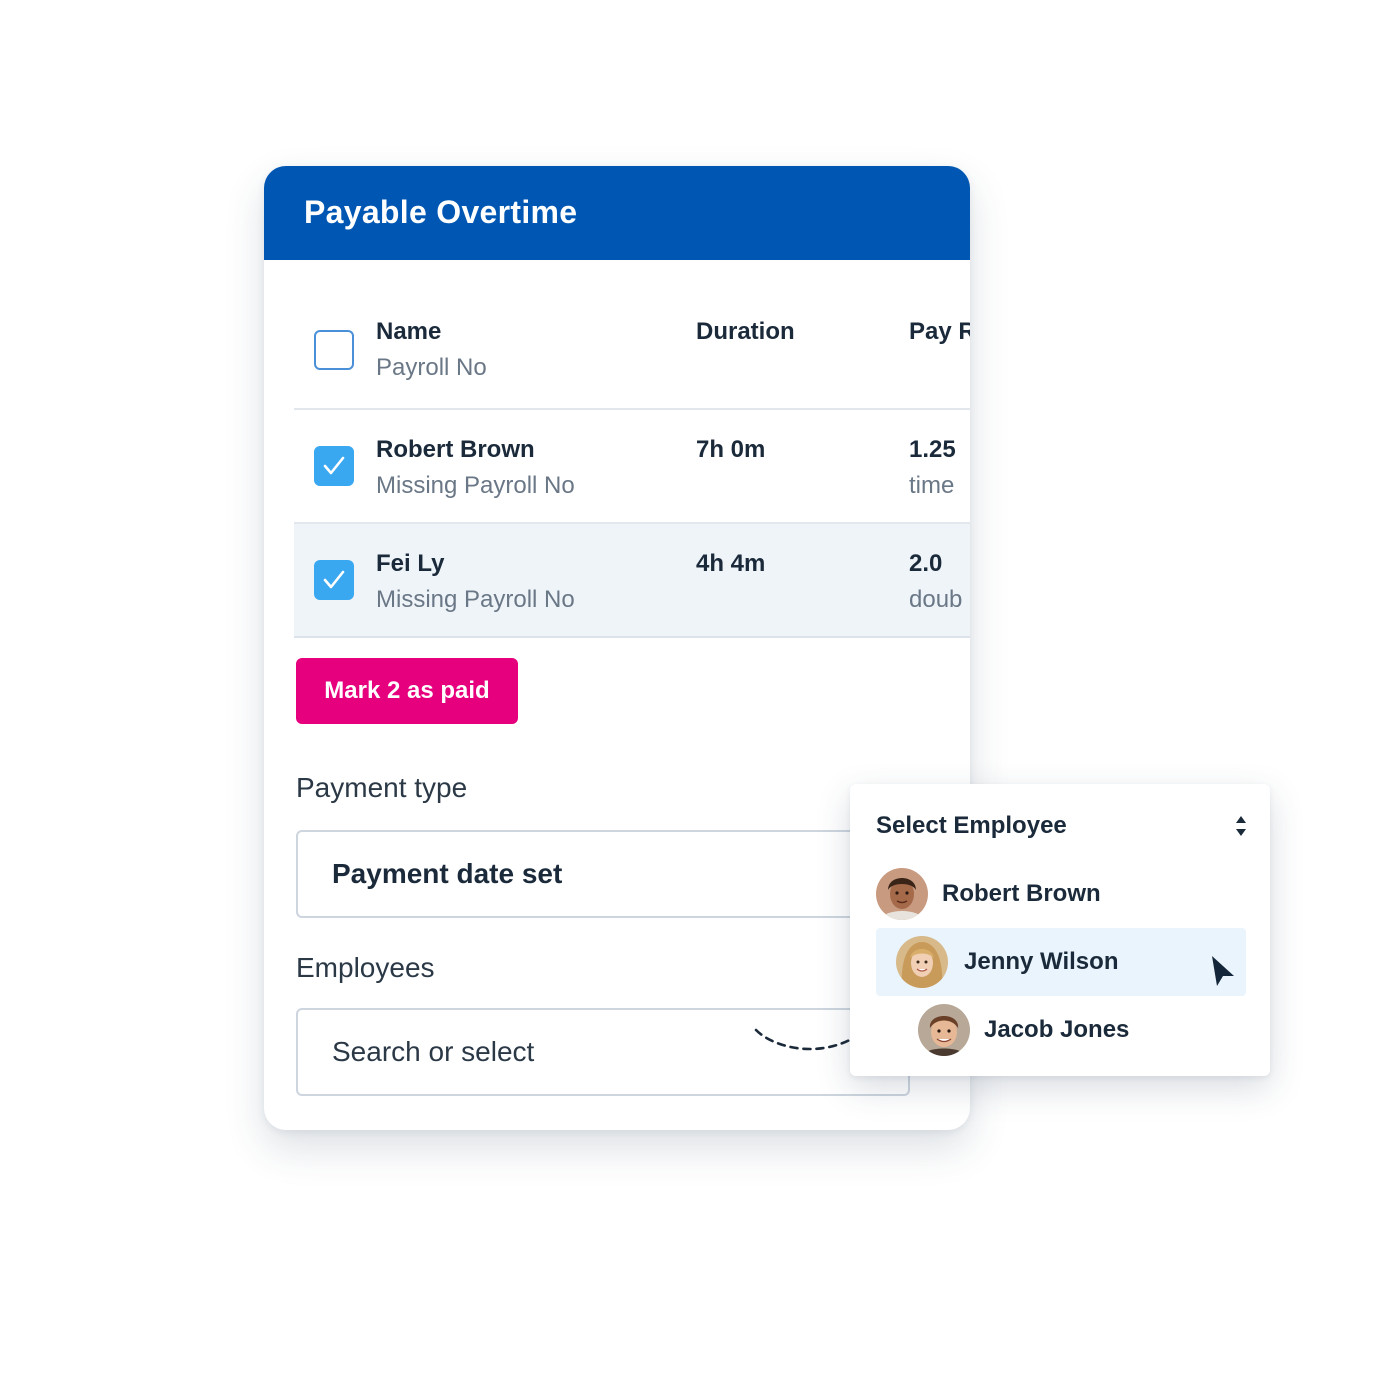  Describe the element at coordinates (936, 599) in the screenshot. I see `pay-rate-type: doub` at that location.